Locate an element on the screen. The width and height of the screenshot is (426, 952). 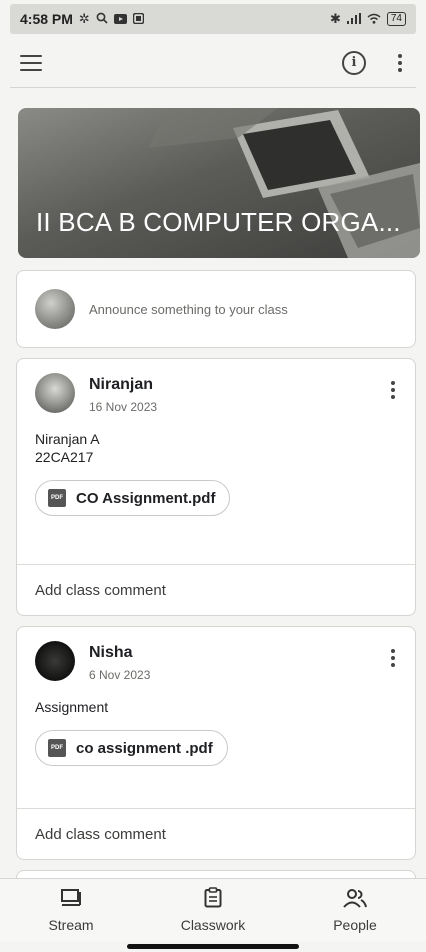
post-body-line: 22CA217 is located at coordinates (64, 457).